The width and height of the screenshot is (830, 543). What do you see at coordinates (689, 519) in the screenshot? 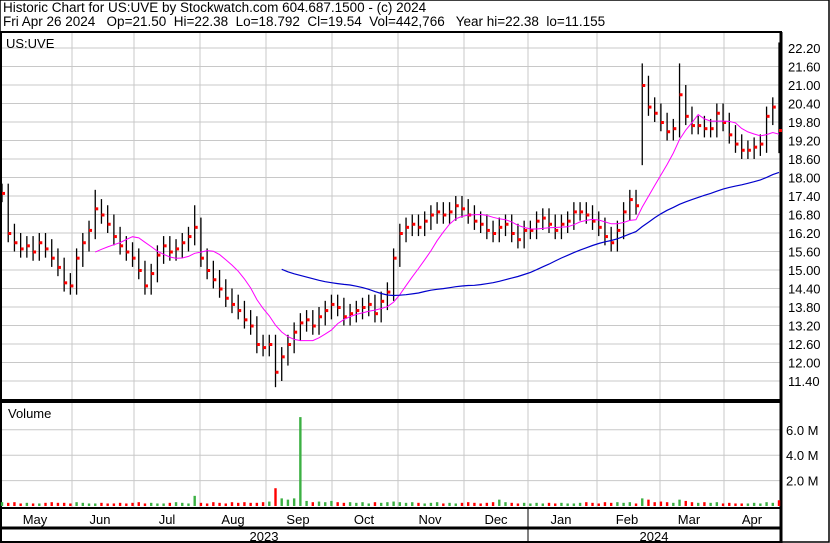
I see `month-label-mar: Mar` at bounding box center [689, 519].